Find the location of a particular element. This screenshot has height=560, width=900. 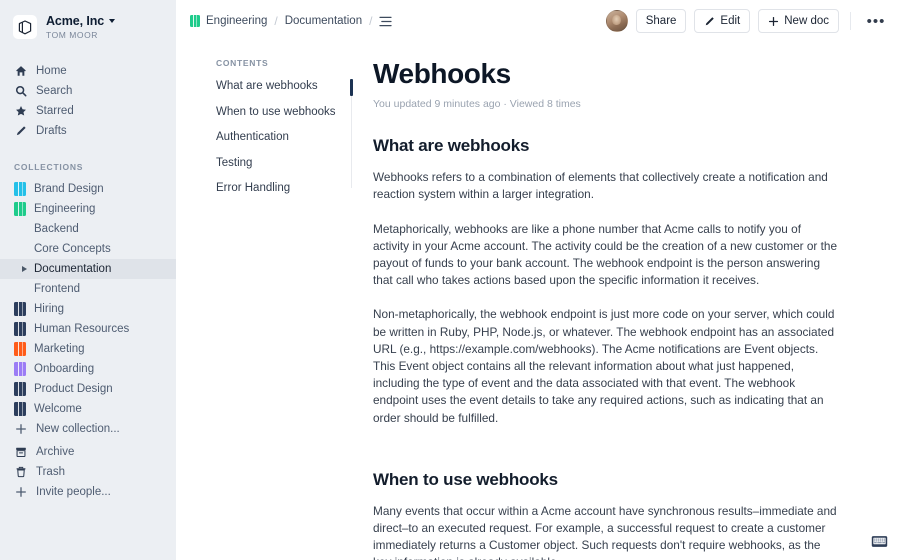

sidebar-item-archive-label: Archive is located at coordinates (55, 452).